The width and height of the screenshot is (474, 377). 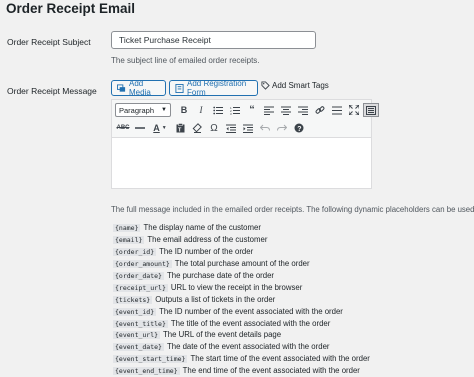 I want to click on subject-input, so click(x=213, y=40).